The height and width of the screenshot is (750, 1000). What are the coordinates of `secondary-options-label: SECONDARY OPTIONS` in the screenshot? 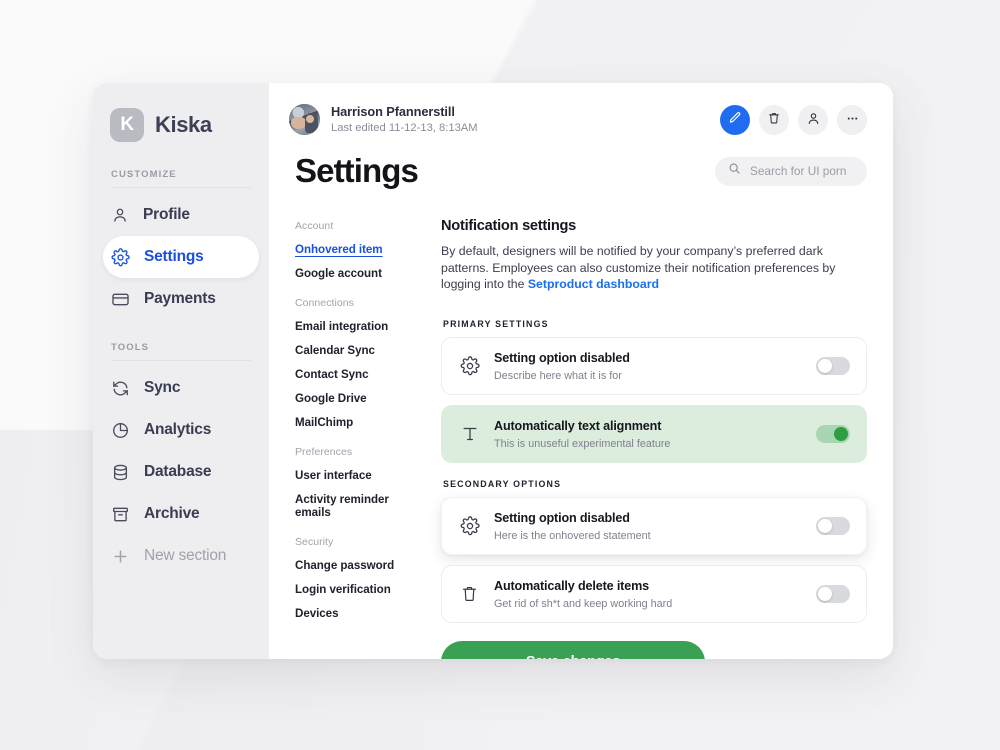 It's located at (502, 483).